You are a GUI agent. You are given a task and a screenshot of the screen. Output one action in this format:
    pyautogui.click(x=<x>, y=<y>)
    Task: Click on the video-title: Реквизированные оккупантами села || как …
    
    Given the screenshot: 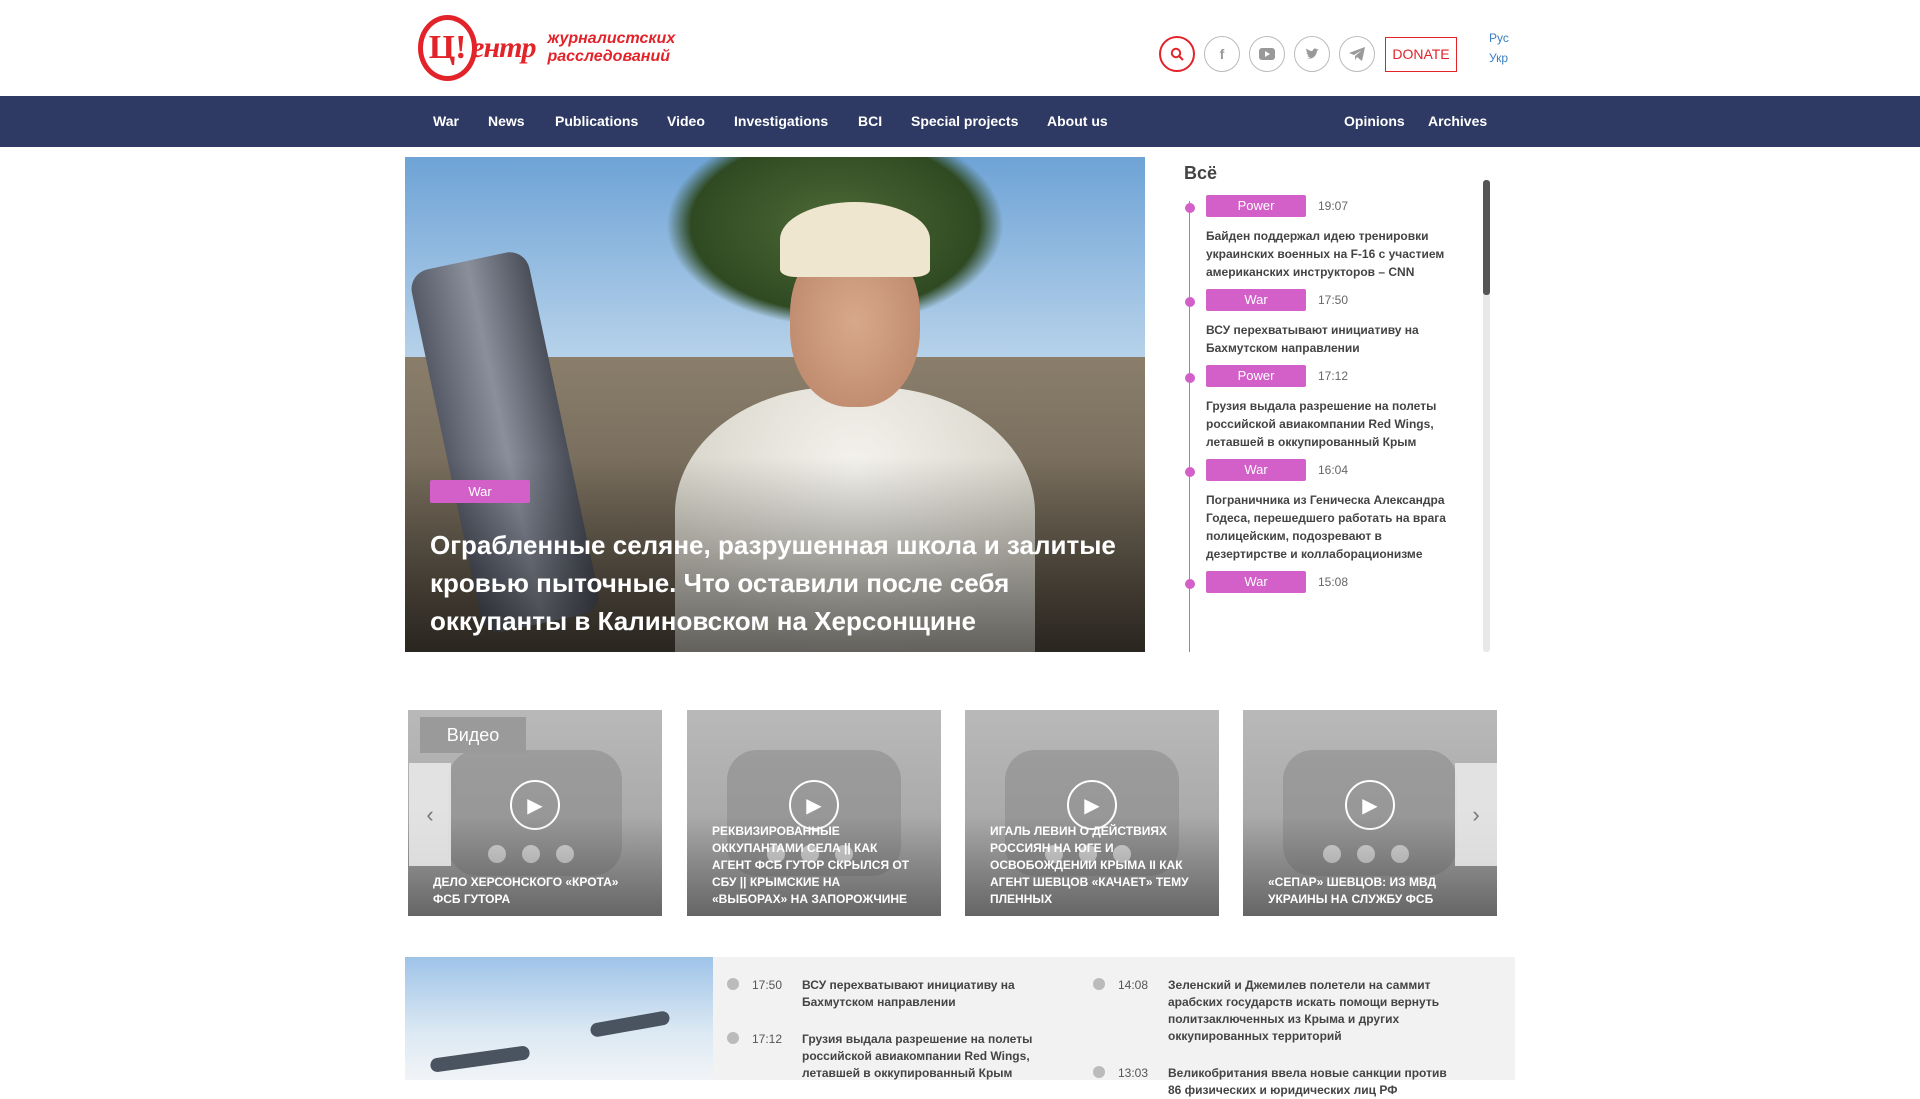 What is the action you would take?
    pyautogui.click(x=814, y=865)
    